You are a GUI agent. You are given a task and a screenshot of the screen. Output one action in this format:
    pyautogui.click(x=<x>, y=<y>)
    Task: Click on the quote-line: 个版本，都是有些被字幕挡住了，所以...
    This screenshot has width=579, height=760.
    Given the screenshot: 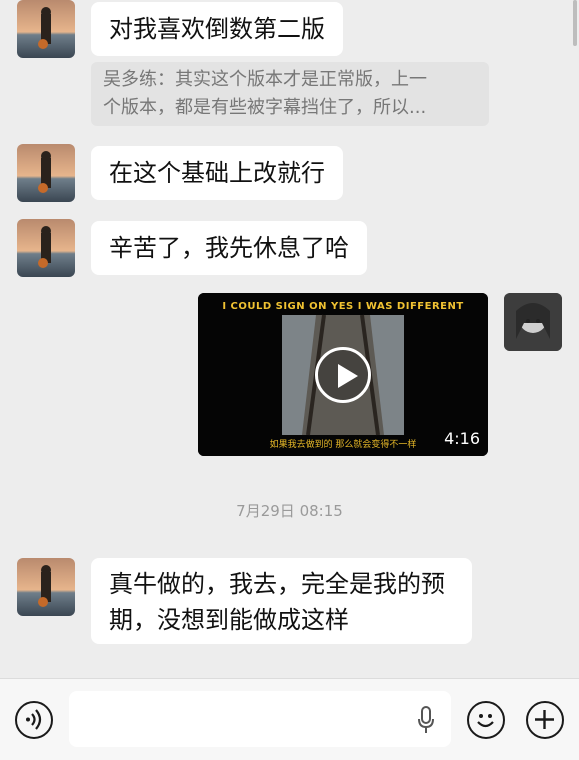 What is the action you would take?
    pyautogui.click(x=265, y=107)
    